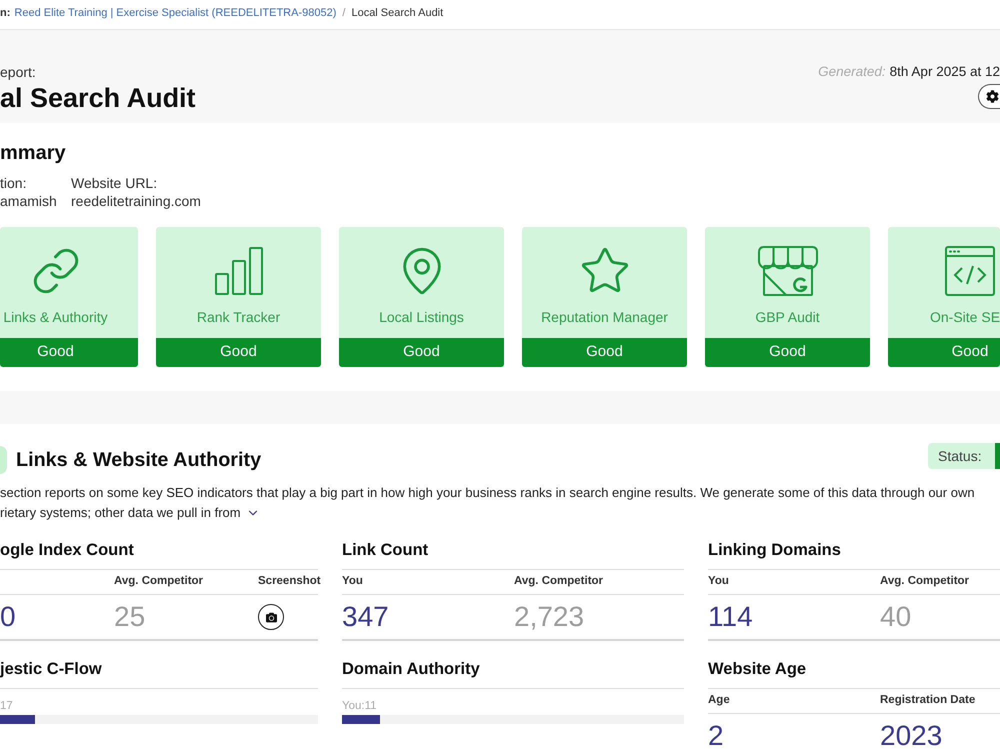 This screenshot has height=749, width=1000. Describe the element at coordinates (239, 271) in the screenshot. I see `bar-chart-icon` at that location.